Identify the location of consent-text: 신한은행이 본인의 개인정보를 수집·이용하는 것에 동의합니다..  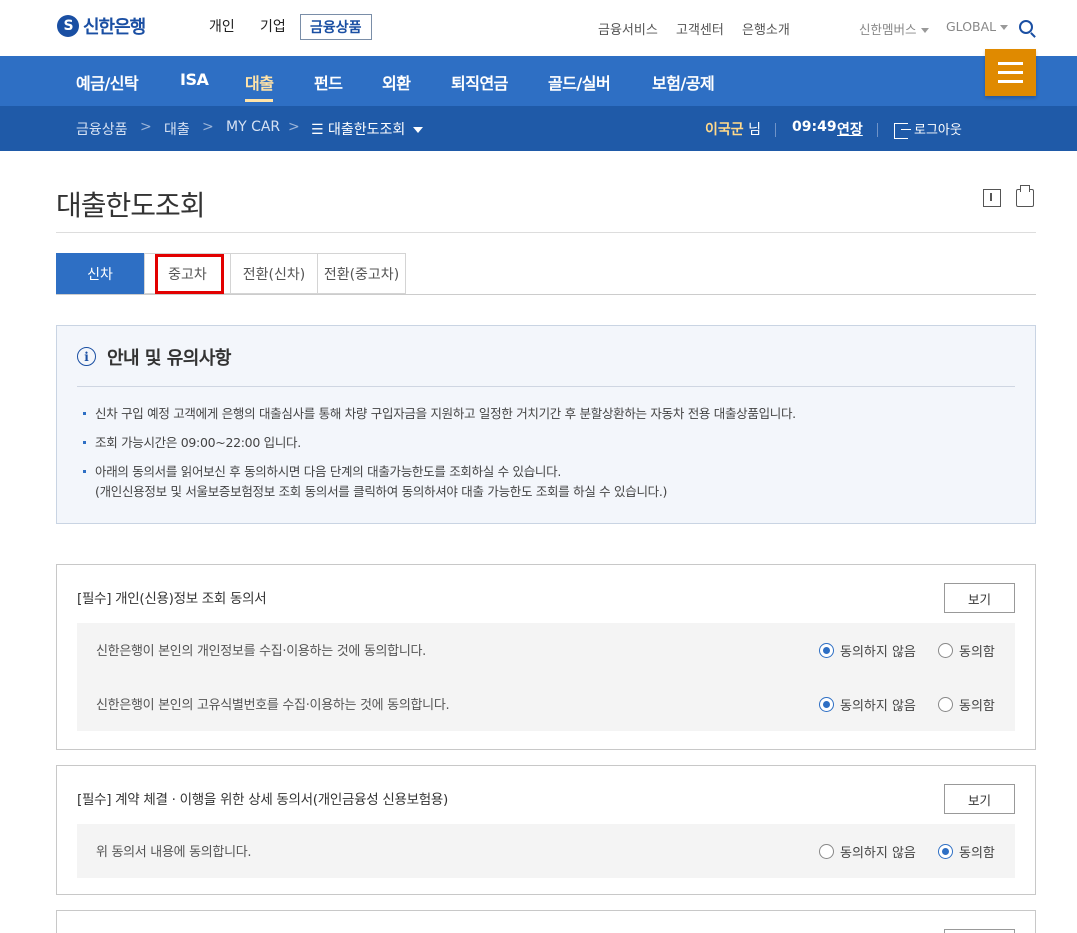
(261, 651).